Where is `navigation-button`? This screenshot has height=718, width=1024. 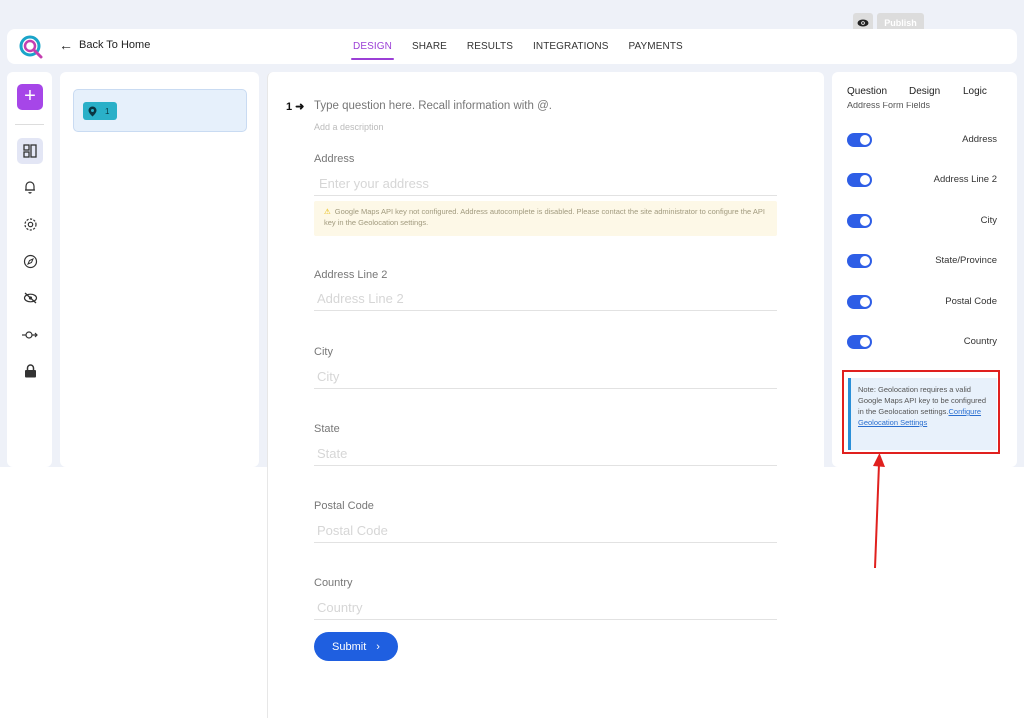
navigation-button is located at coordinates (30, 261).